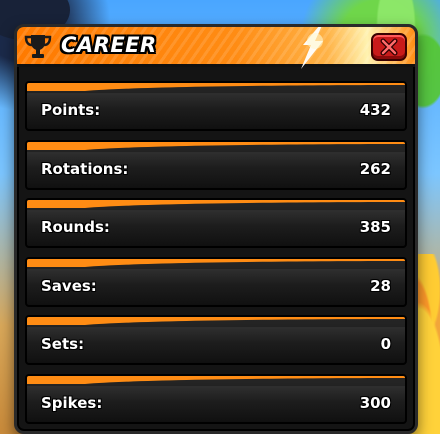 The height and width of the screenshot is (434, 440). Describe the element at coordinates (63, 344) in the screenshot. I see `stat-label: Sets:` at that location.